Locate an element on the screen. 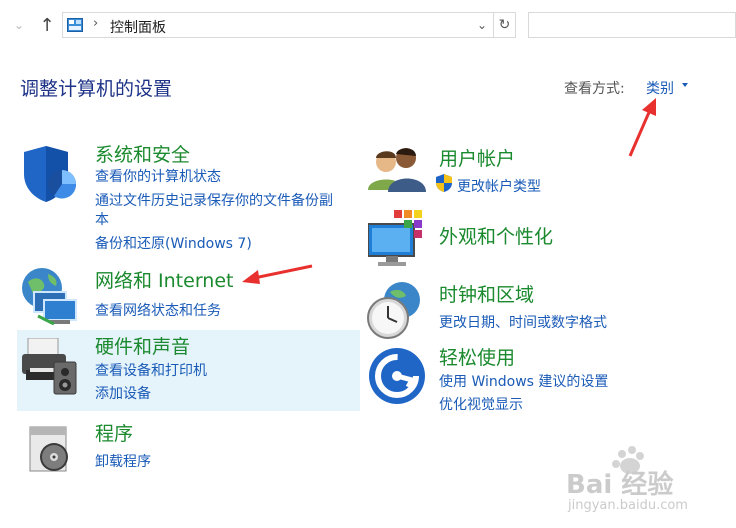  category-title: 用户帐户 is located at coordinates (477, 157).